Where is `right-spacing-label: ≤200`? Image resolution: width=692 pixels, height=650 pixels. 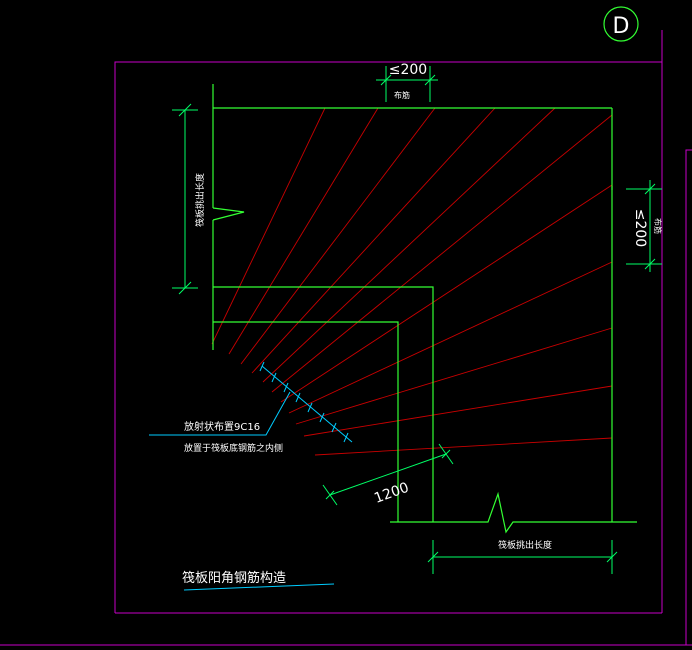
right-spacing-label: ≤200 is located at coordinates (640, 228).